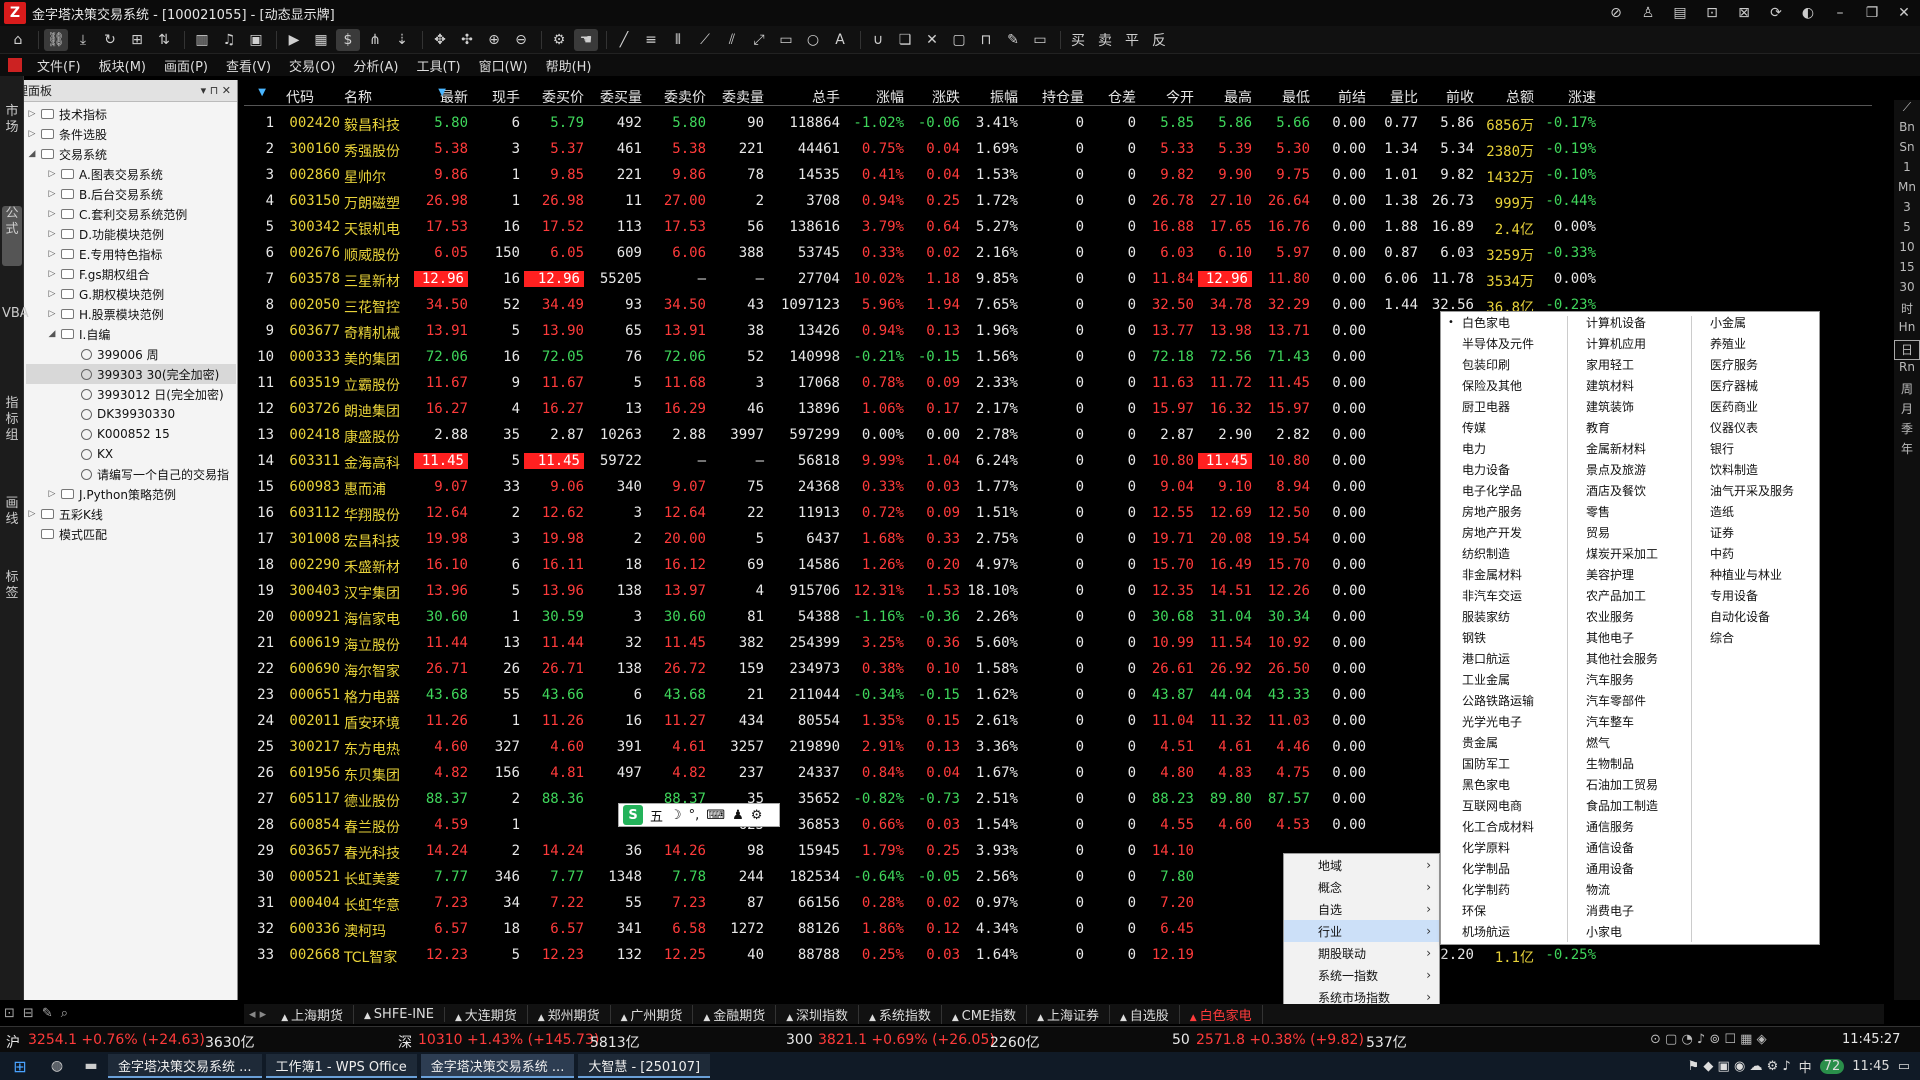 The height and width of the screenshot is (1080, 1920). What do you see at coordinates (1503, 679) in the screenshot?
I see `industry-item: 工业金属` at bounding box center [1503, 679].